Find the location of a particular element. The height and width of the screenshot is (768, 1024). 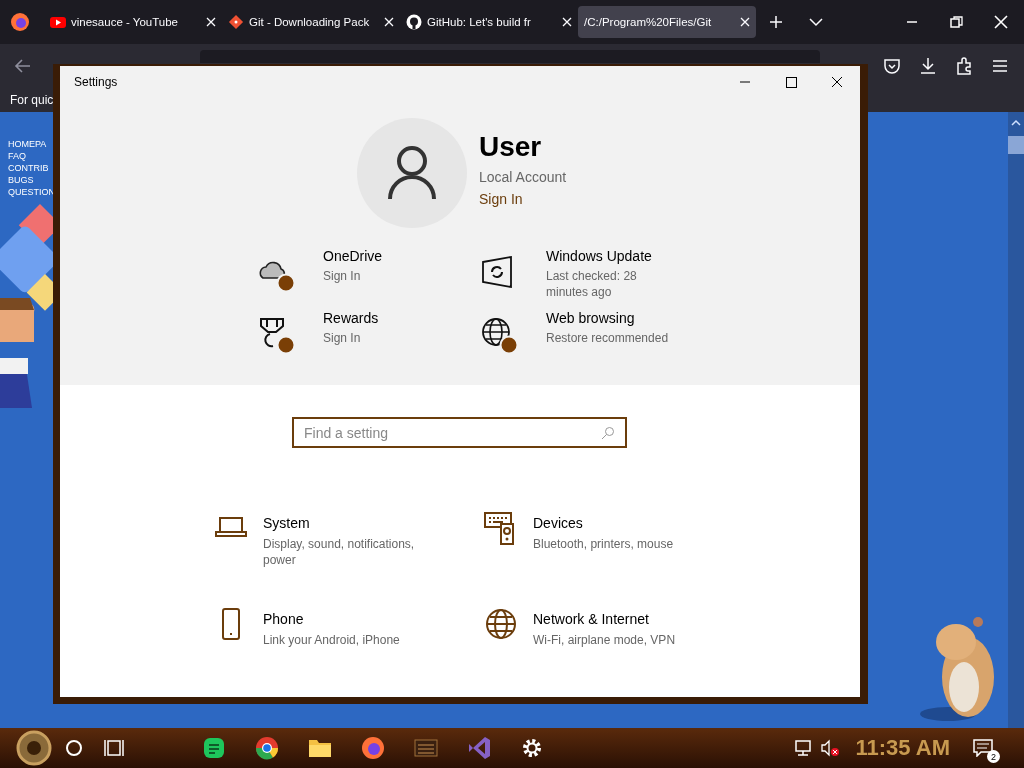

user-name: User is located at coordinates (510, 147).